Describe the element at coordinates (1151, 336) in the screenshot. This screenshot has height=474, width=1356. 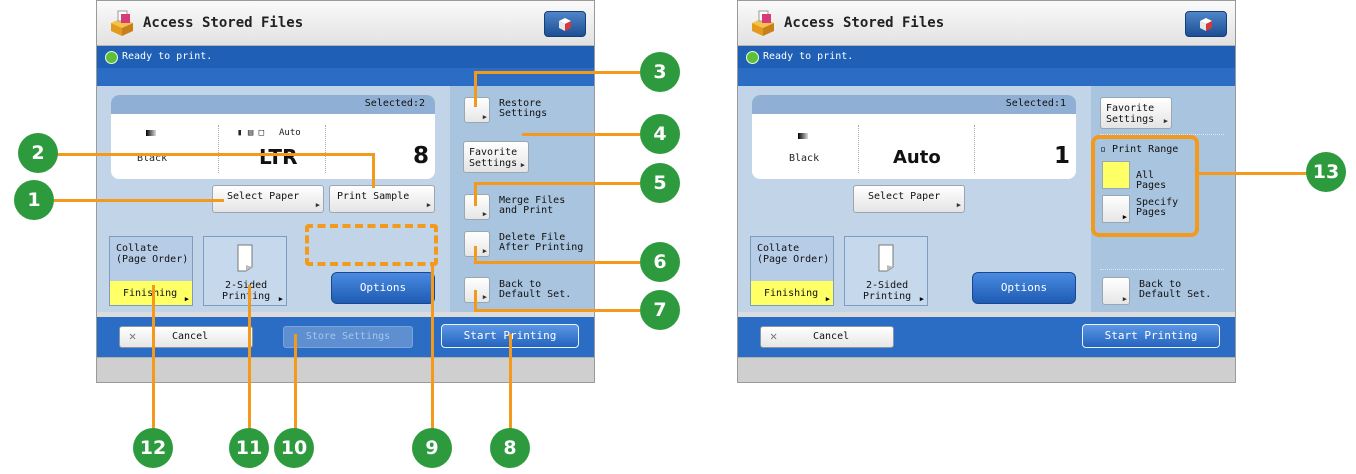
I see `start-printing-button: Start Printing` at that location.